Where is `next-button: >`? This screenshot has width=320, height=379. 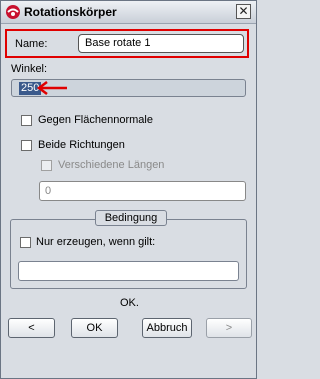 next-button: > is located at coordinates (229, 328).